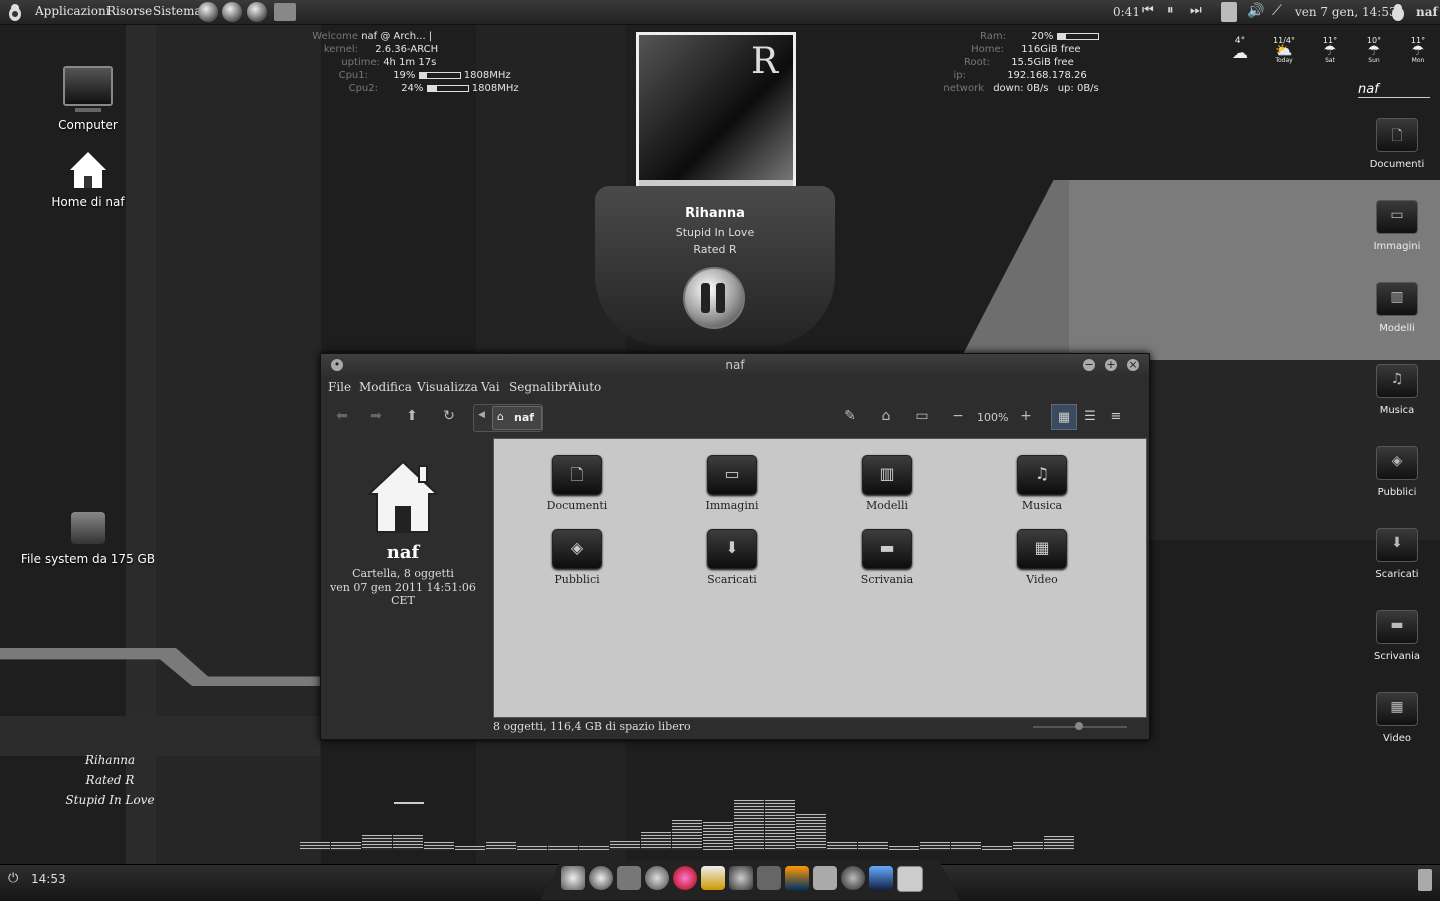 Image resolution: width=1440 pixels, height=901 pixels. What do you see at coordinates (1397, 144) in the screenshot?
I see `launcher-documenti: 🗋 Documenti` at bounding box center [1397, 144].